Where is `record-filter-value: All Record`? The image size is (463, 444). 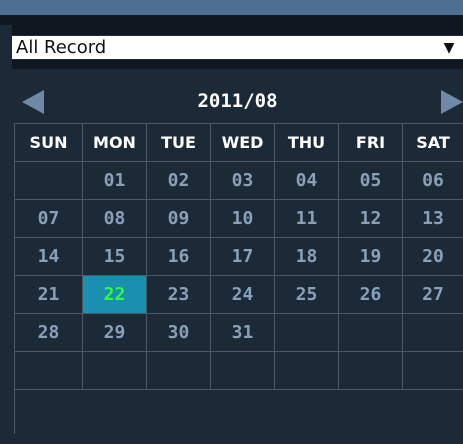
record-filter-value: All Record is located at coordinates (61, 47).